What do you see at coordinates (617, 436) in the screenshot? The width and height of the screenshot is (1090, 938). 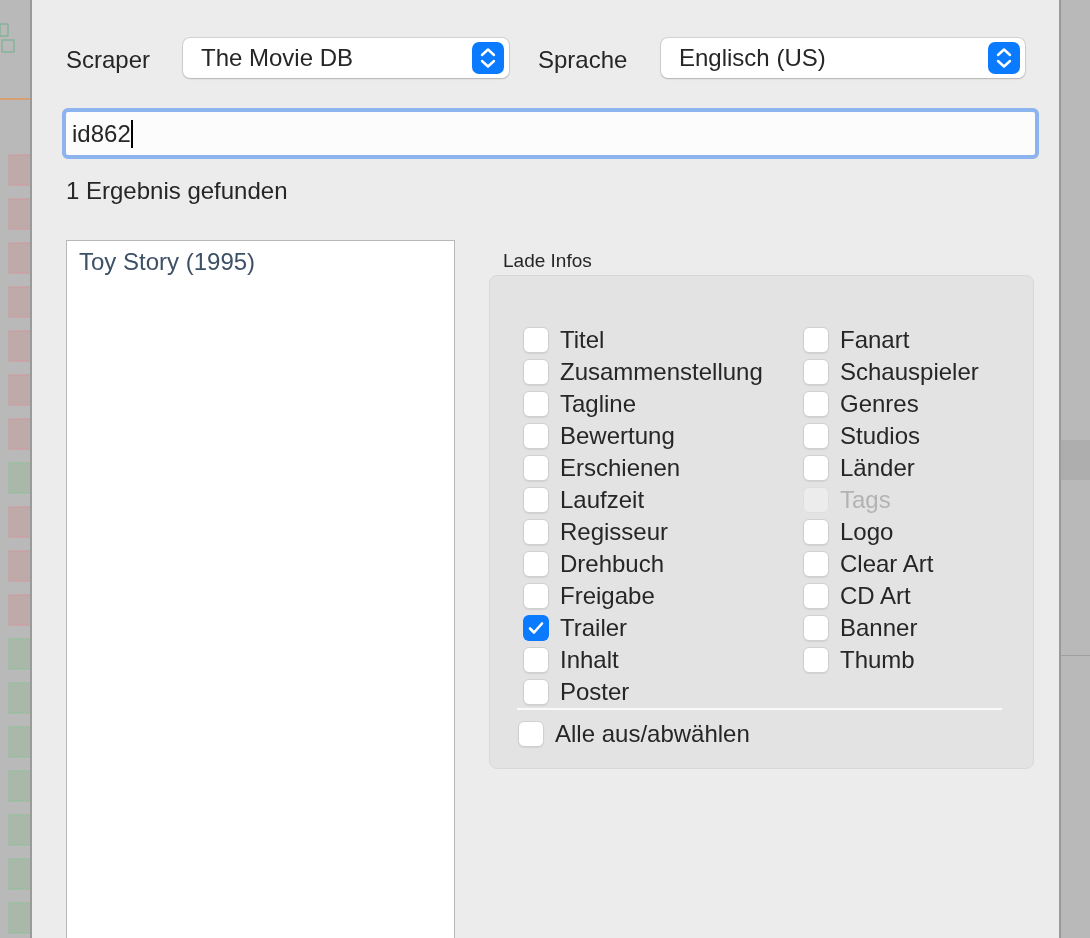 I see `checkbox-label: Bewertung` at bounding box center [617, 436].